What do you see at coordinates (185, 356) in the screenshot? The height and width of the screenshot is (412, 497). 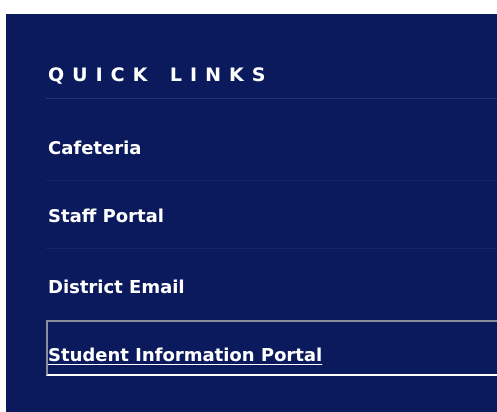 I see `link-student-information-portal: Student Information Portal` at bounding box center [185, 356].